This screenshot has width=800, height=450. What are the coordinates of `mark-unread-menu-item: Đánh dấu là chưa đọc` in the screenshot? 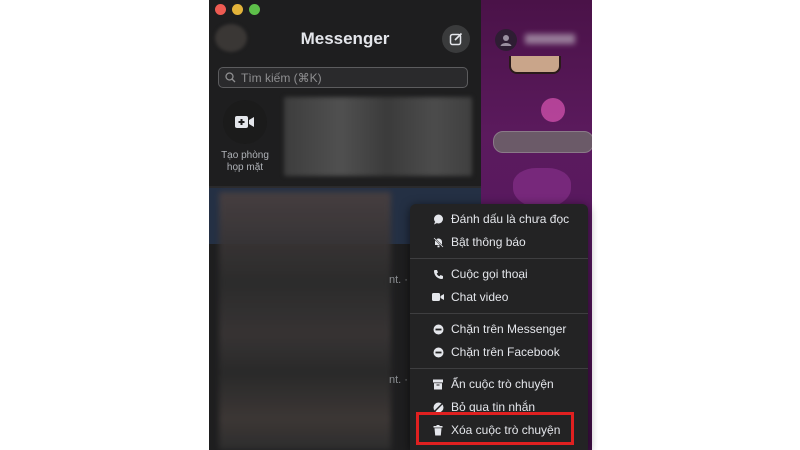 It's located at (499, 219).